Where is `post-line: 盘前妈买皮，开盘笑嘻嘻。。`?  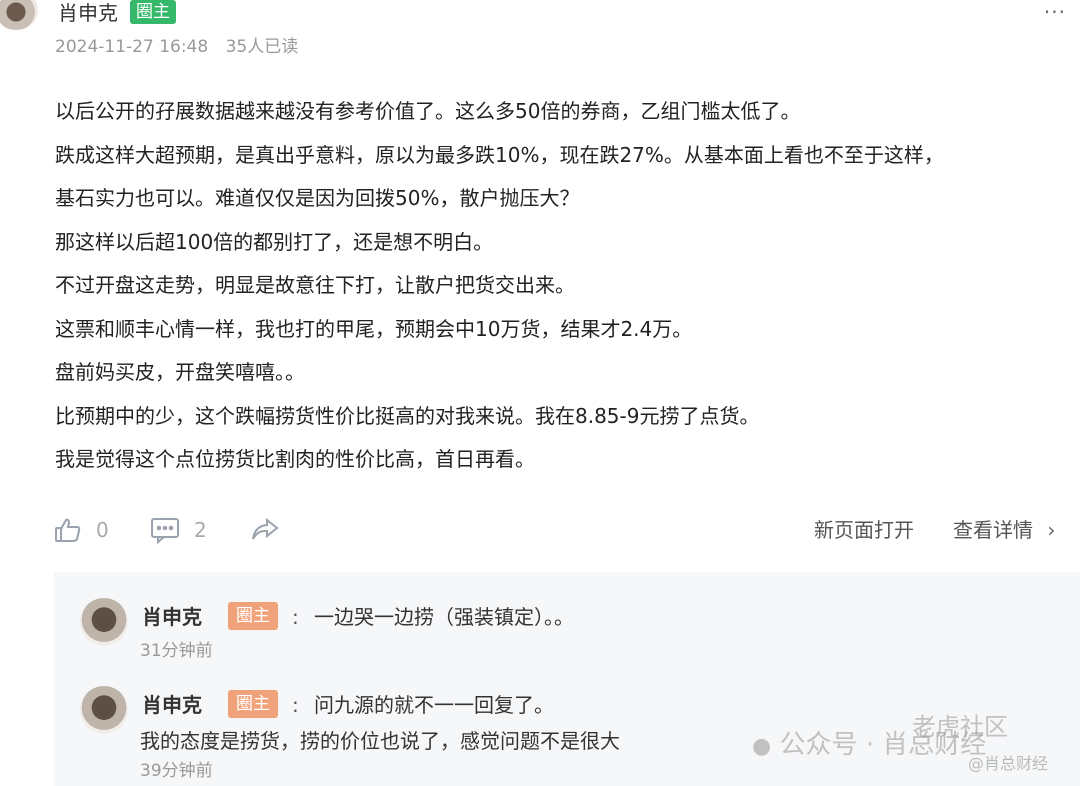
post-line: 盘前妈买皮，开盘笑嘻嘻。。 is located at coordinates (180, 372).